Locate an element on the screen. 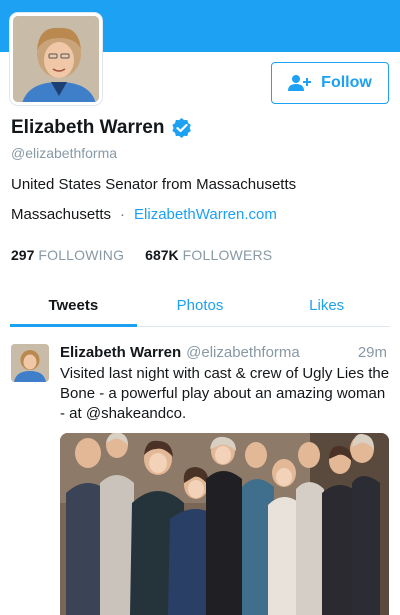  profile-tabs: Tweets Photos Likes is located at coordinates (200, 306).